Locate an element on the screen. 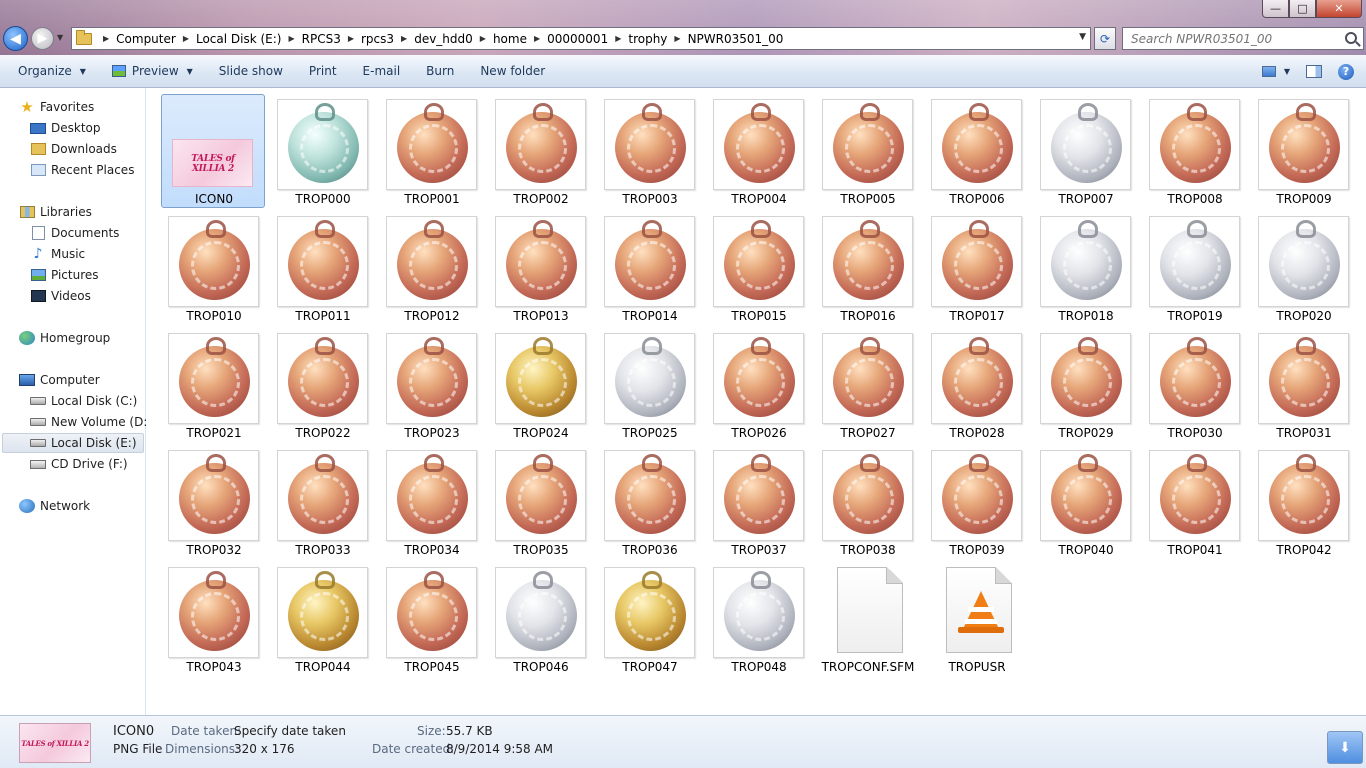 The image size is (1366, 768). file-item: TROP029 is located at coordinates (1085, 385).